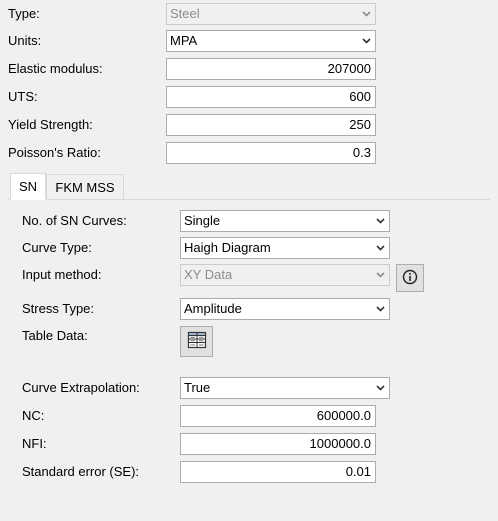  Describe the element at coordinates (54, 152) in the screenshot. I see `poissons-ratio-label: Poisson's Ratio:` at that location.